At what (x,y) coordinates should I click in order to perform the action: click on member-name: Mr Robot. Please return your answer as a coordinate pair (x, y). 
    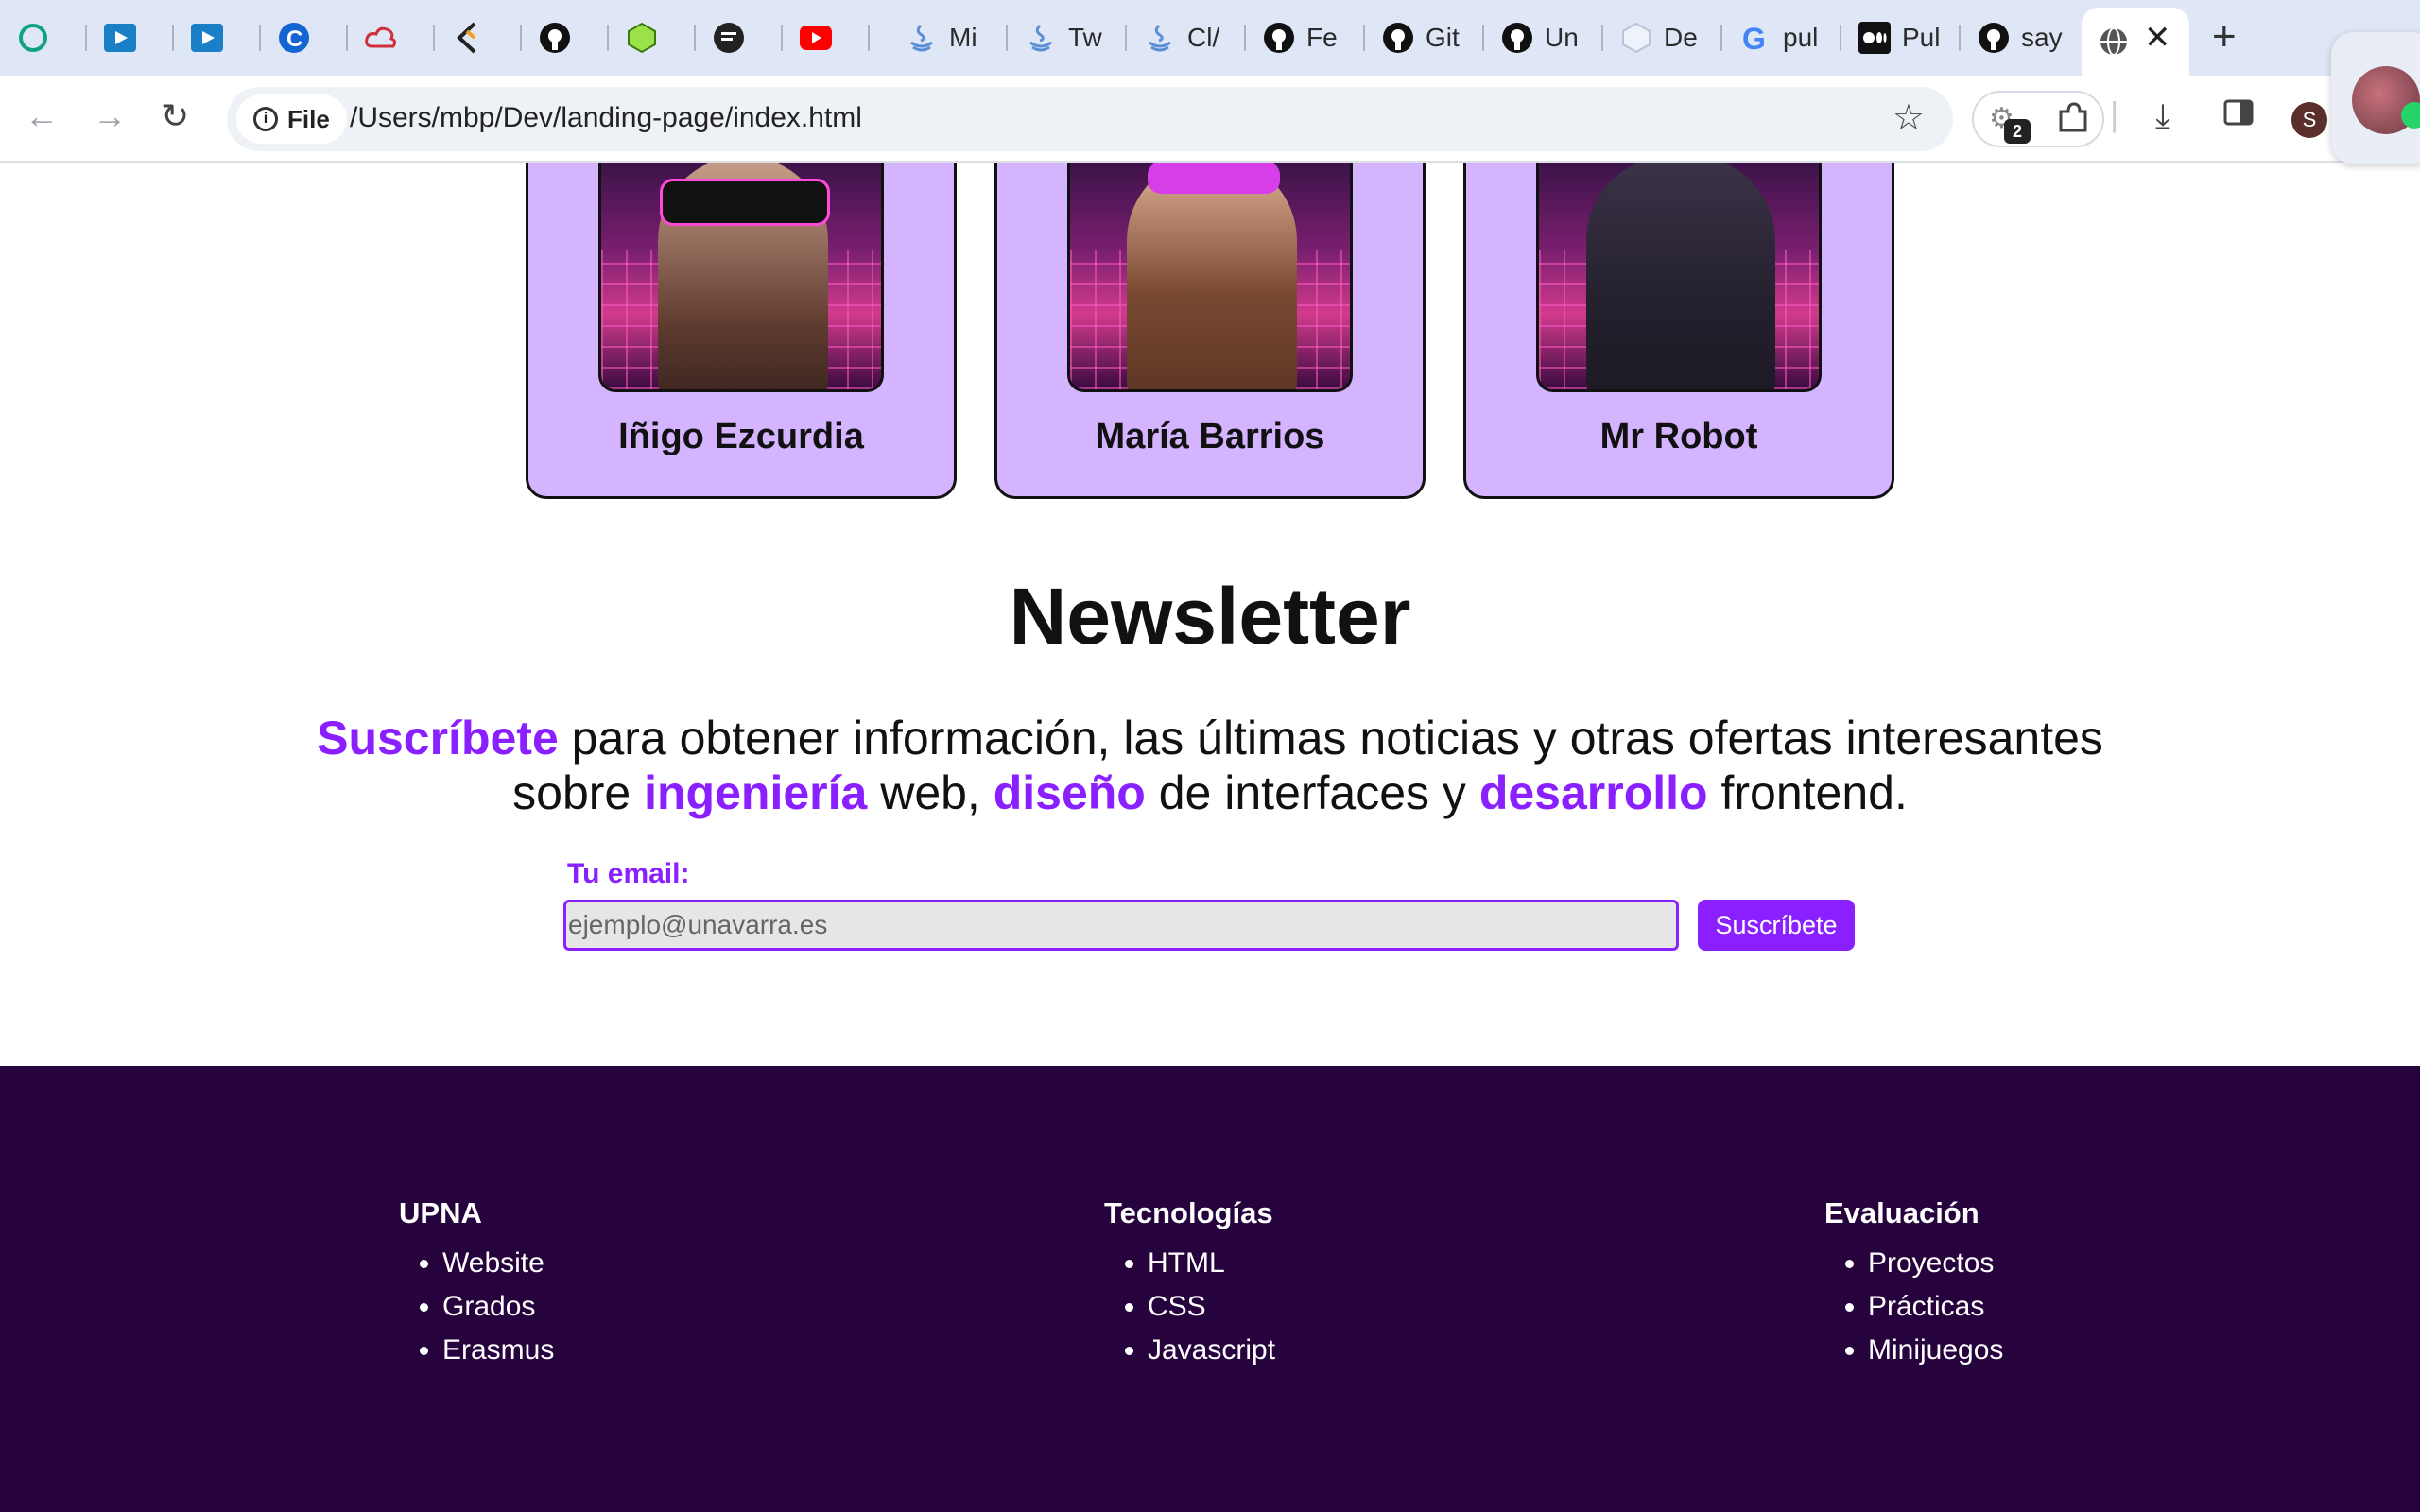
    Looking at the image, I should click on (1679, 436).